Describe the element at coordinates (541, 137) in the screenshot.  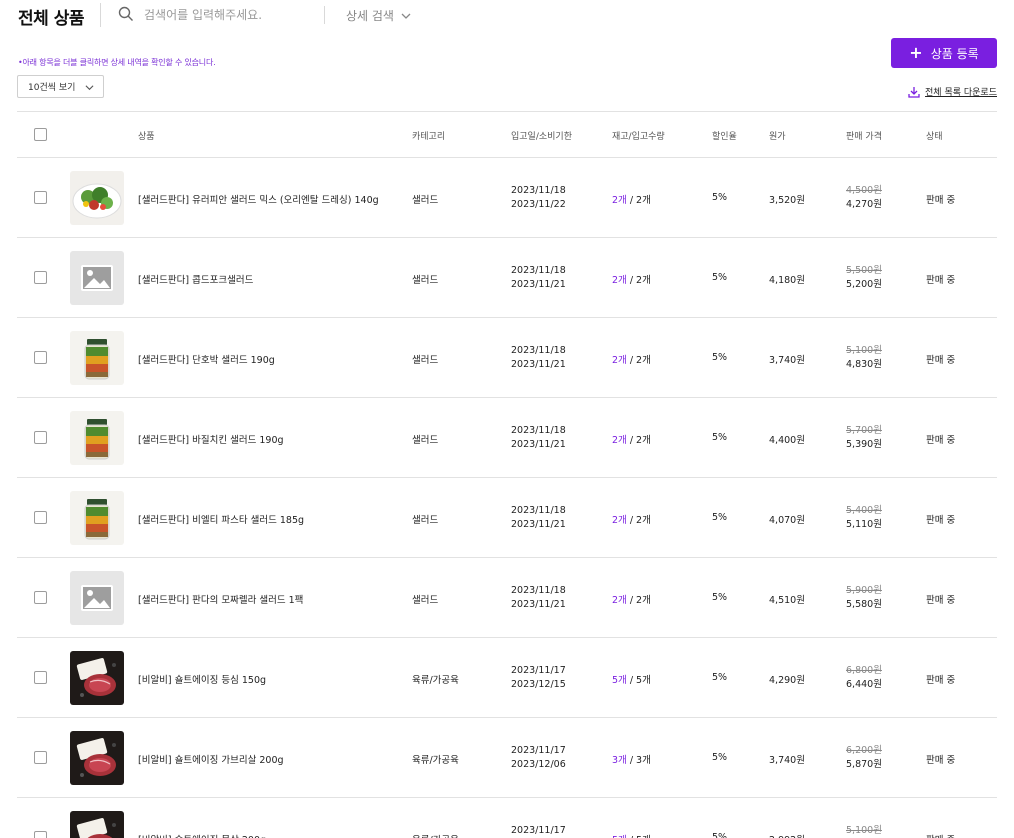
I see `col-dates: 입고일/소비기한` at that location.